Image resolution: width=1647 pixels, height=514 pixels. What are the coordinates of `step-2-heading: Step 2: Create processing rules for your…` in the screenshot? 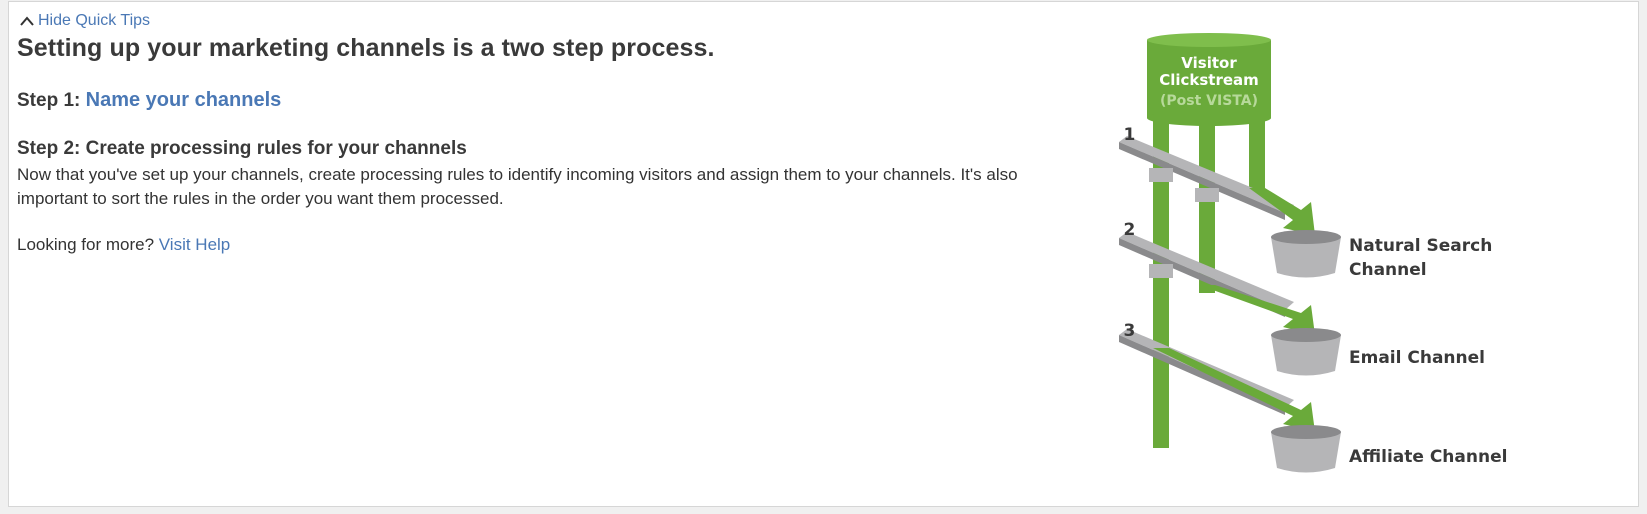 It's located at (242, 148).